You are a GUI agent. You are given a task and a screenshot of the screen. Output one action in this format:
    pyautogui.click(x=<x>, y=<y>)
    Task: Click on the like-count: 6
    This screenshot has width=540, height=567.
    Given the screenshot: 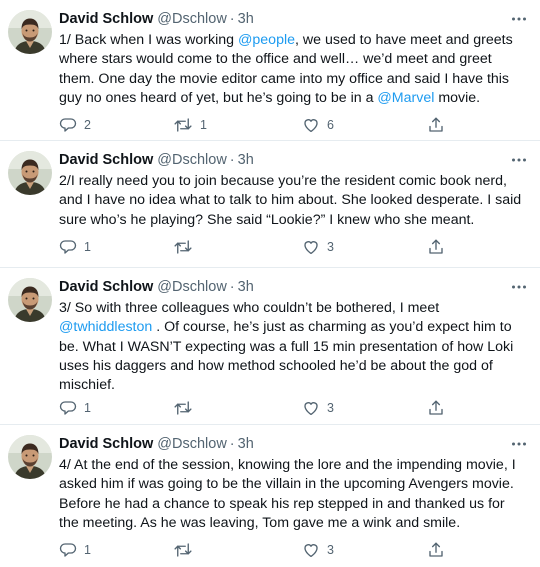 What is the action you would take?
    pyautogui.click(x=330, y=125)
    